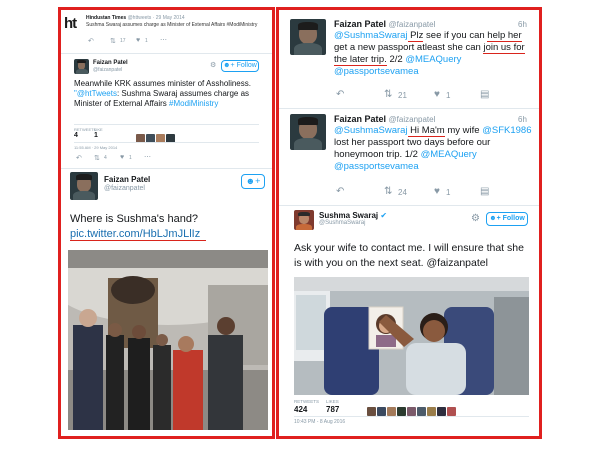  Describe the element at coordinates (396, 59) in the screenshot. I see `tweet1-text-f: 2/2` at that location.